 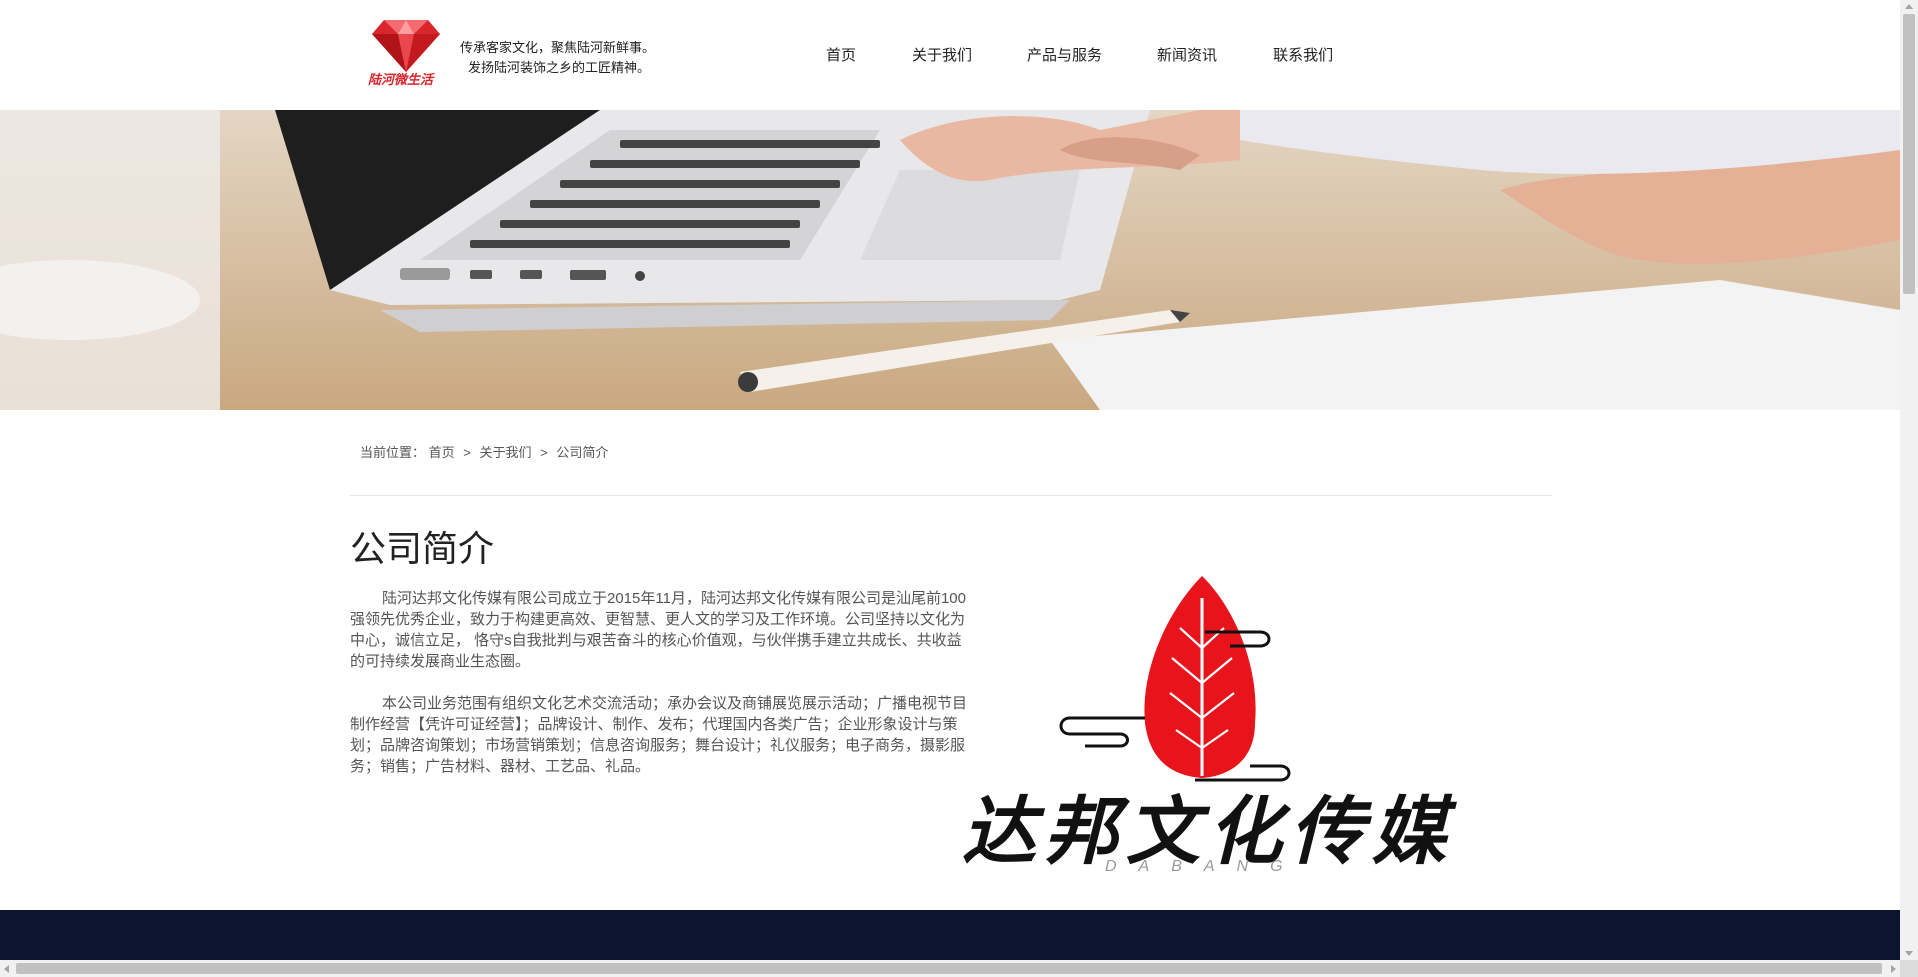 I want to click on breadcrumb: 当前位置： 首页 > 关于我们 > 公司简介, so click(x=484, y=451).